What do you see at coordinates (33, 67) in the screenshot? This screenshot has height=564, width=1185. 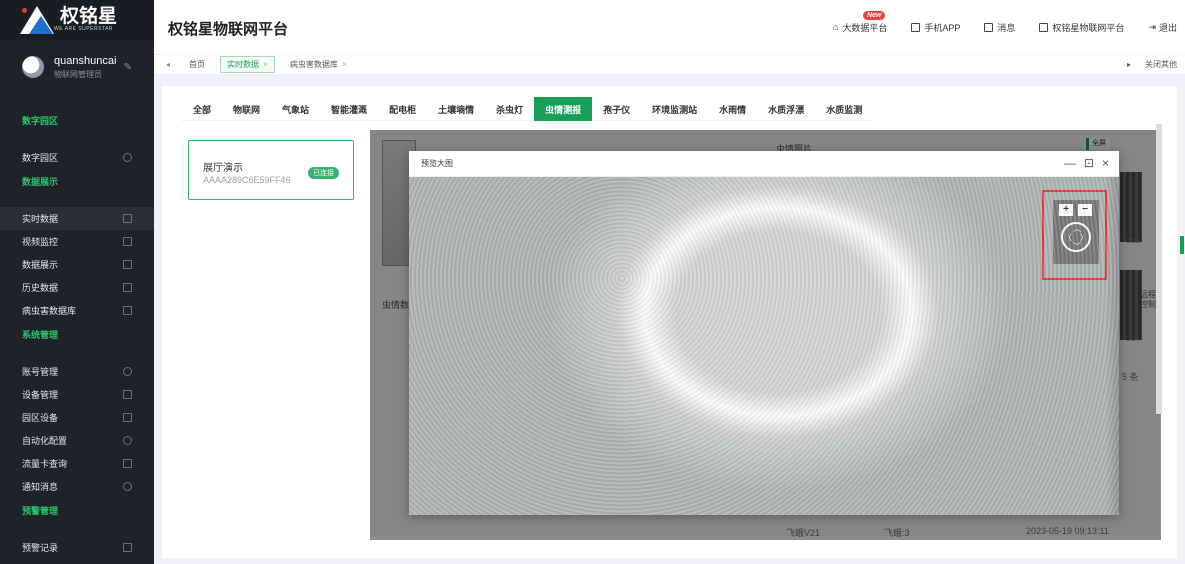 I see `avatar` at bounding box center [33, 67].